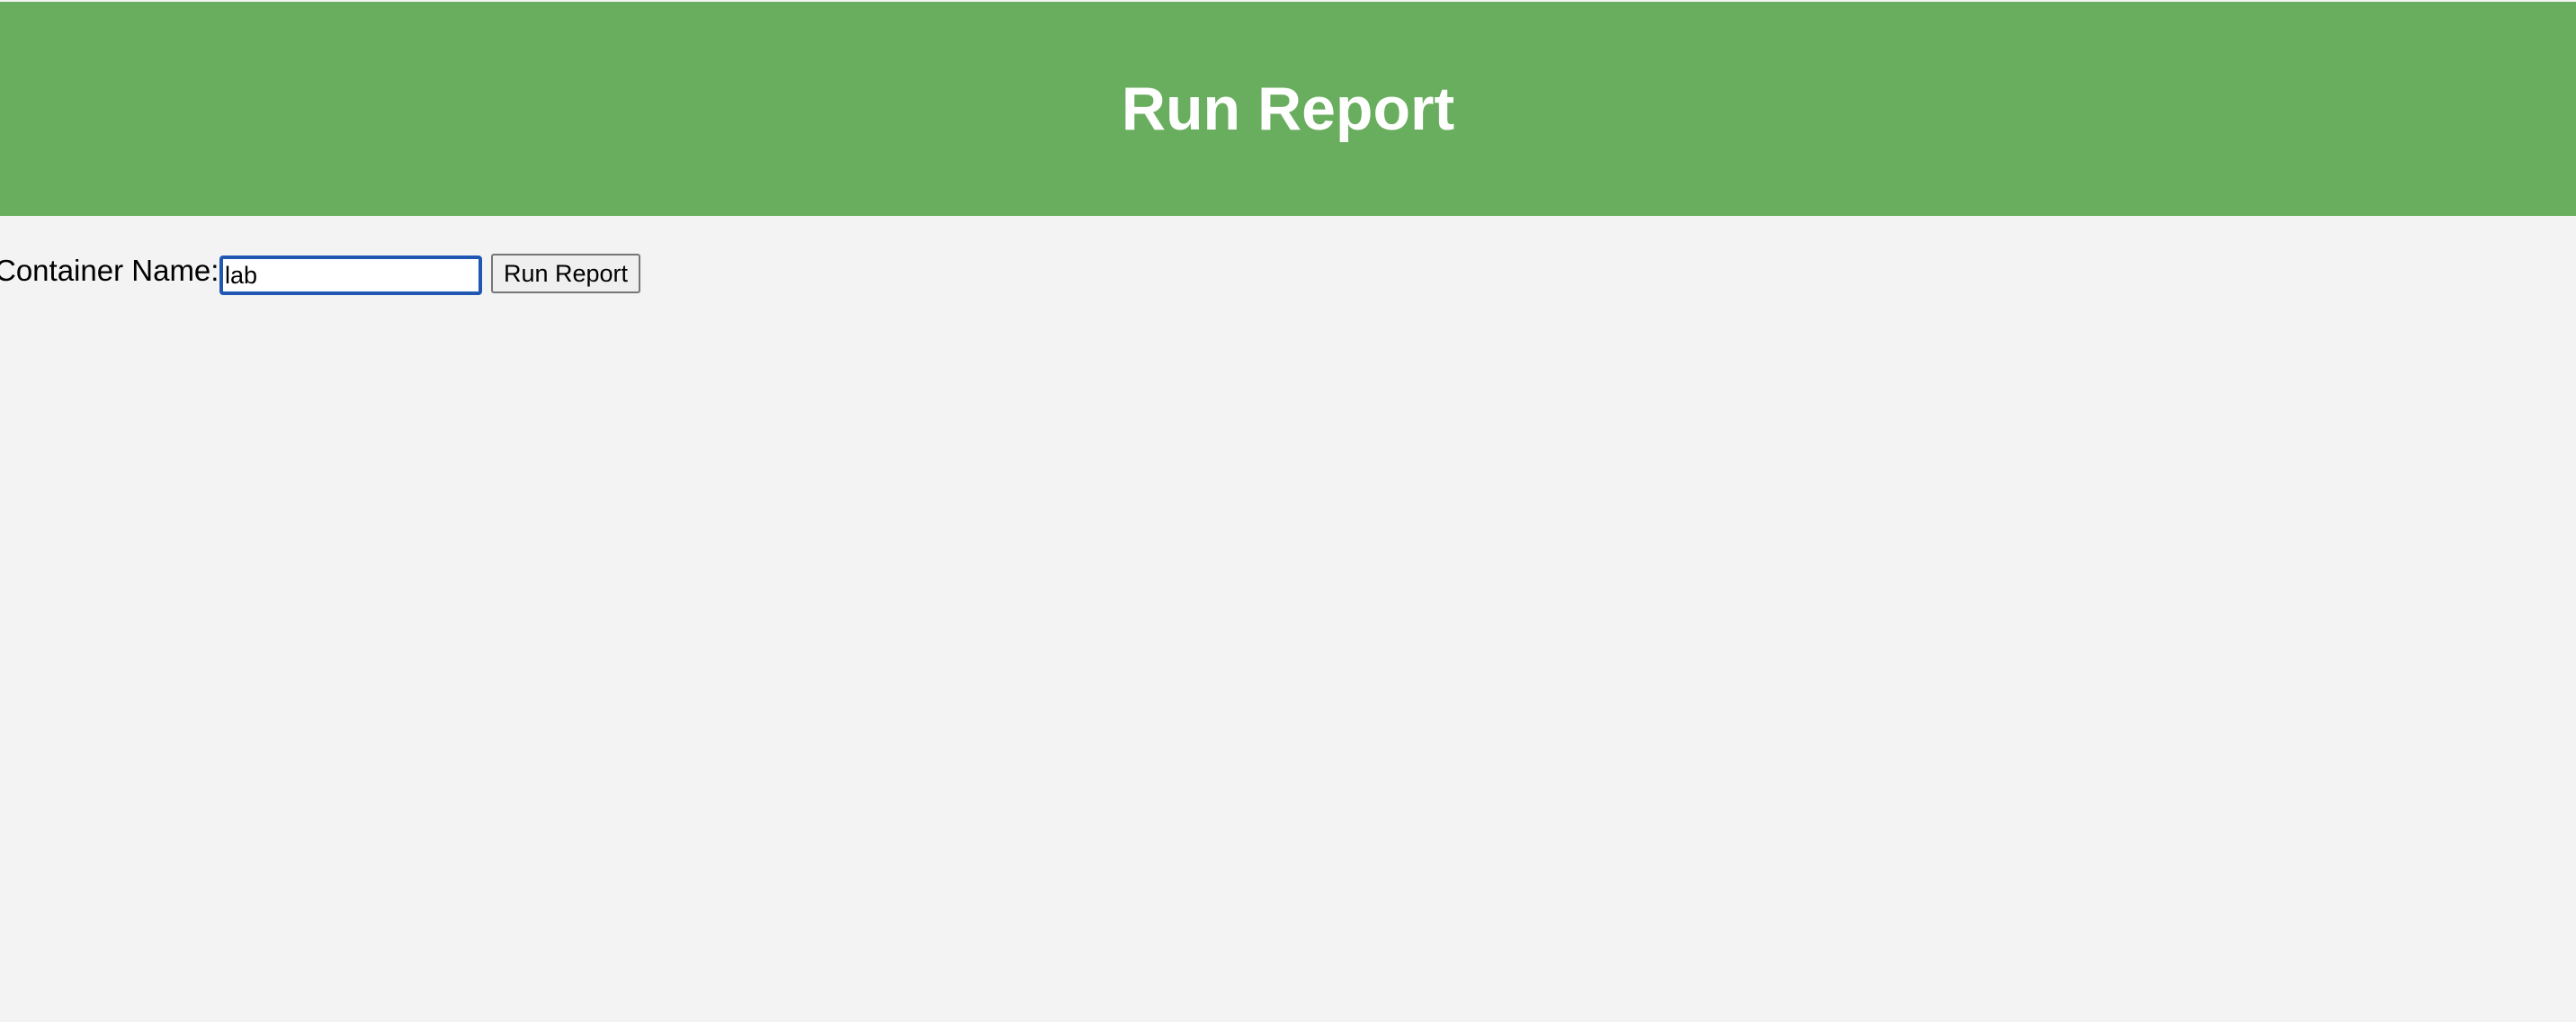 The width and height of the screenshot is (2576, 1022). What do you see at coordinates (565, 273) in the screenshot?
I see `run-report-button: Run Report` at bounding box center [565, 273].